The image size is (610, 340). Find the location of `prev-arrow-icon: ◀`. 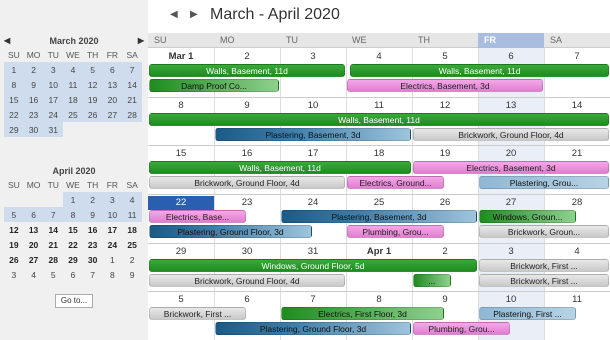

prev-arrow-icon: ◀ is located at coordinates (174, 14).